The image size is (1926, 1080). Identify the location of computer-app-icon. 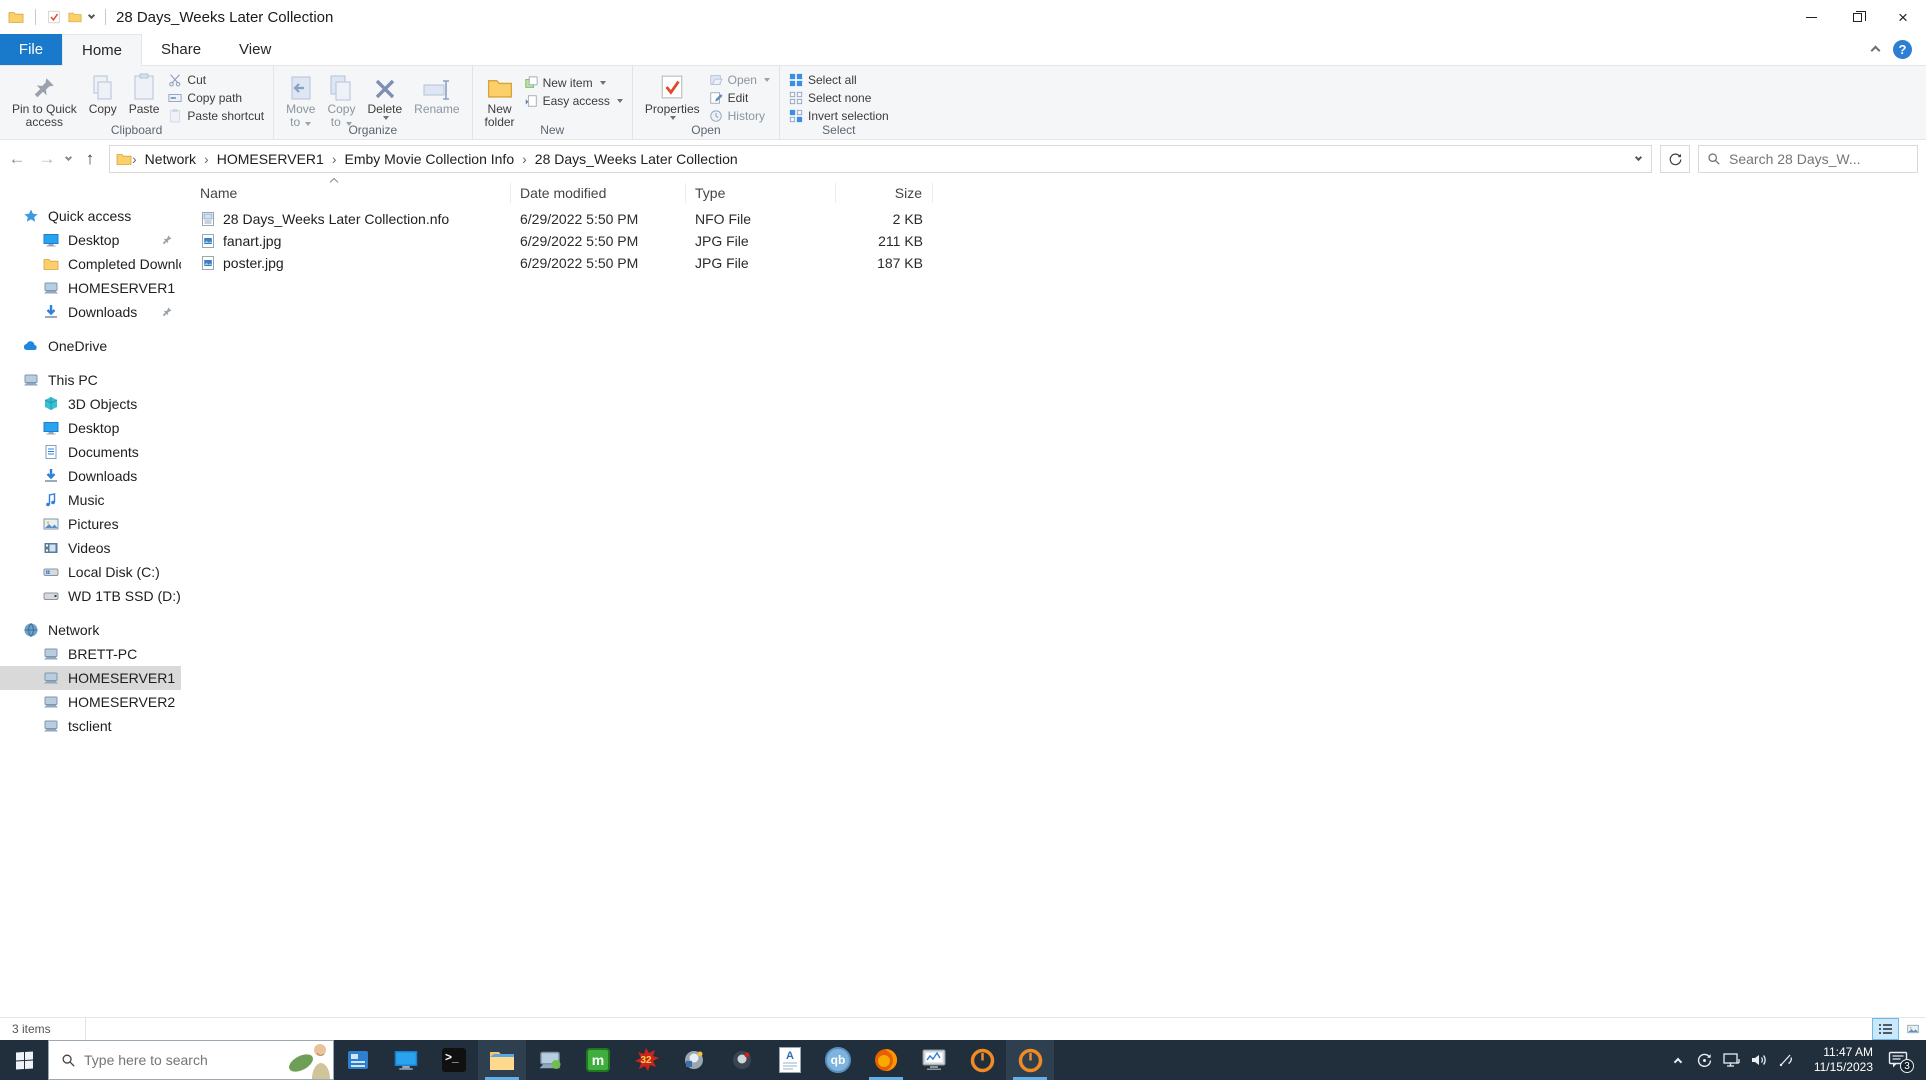
(406, 1060).